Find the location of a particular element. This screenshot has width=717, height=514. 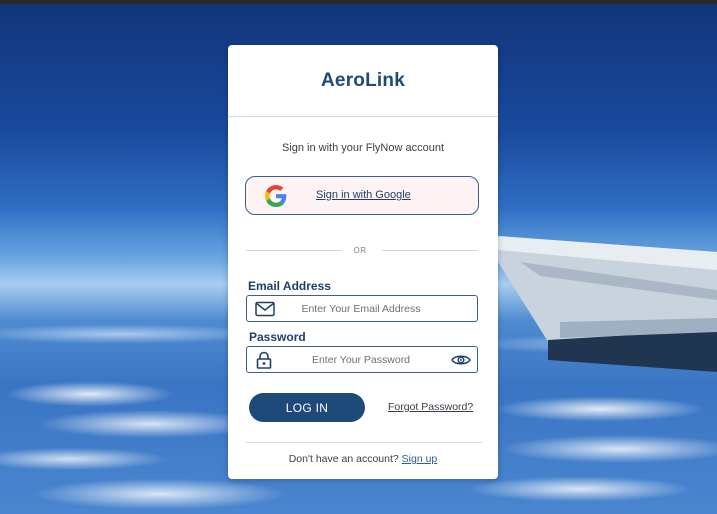

google-signin-button: Sign in with Google is located at coordinates (362, 195).